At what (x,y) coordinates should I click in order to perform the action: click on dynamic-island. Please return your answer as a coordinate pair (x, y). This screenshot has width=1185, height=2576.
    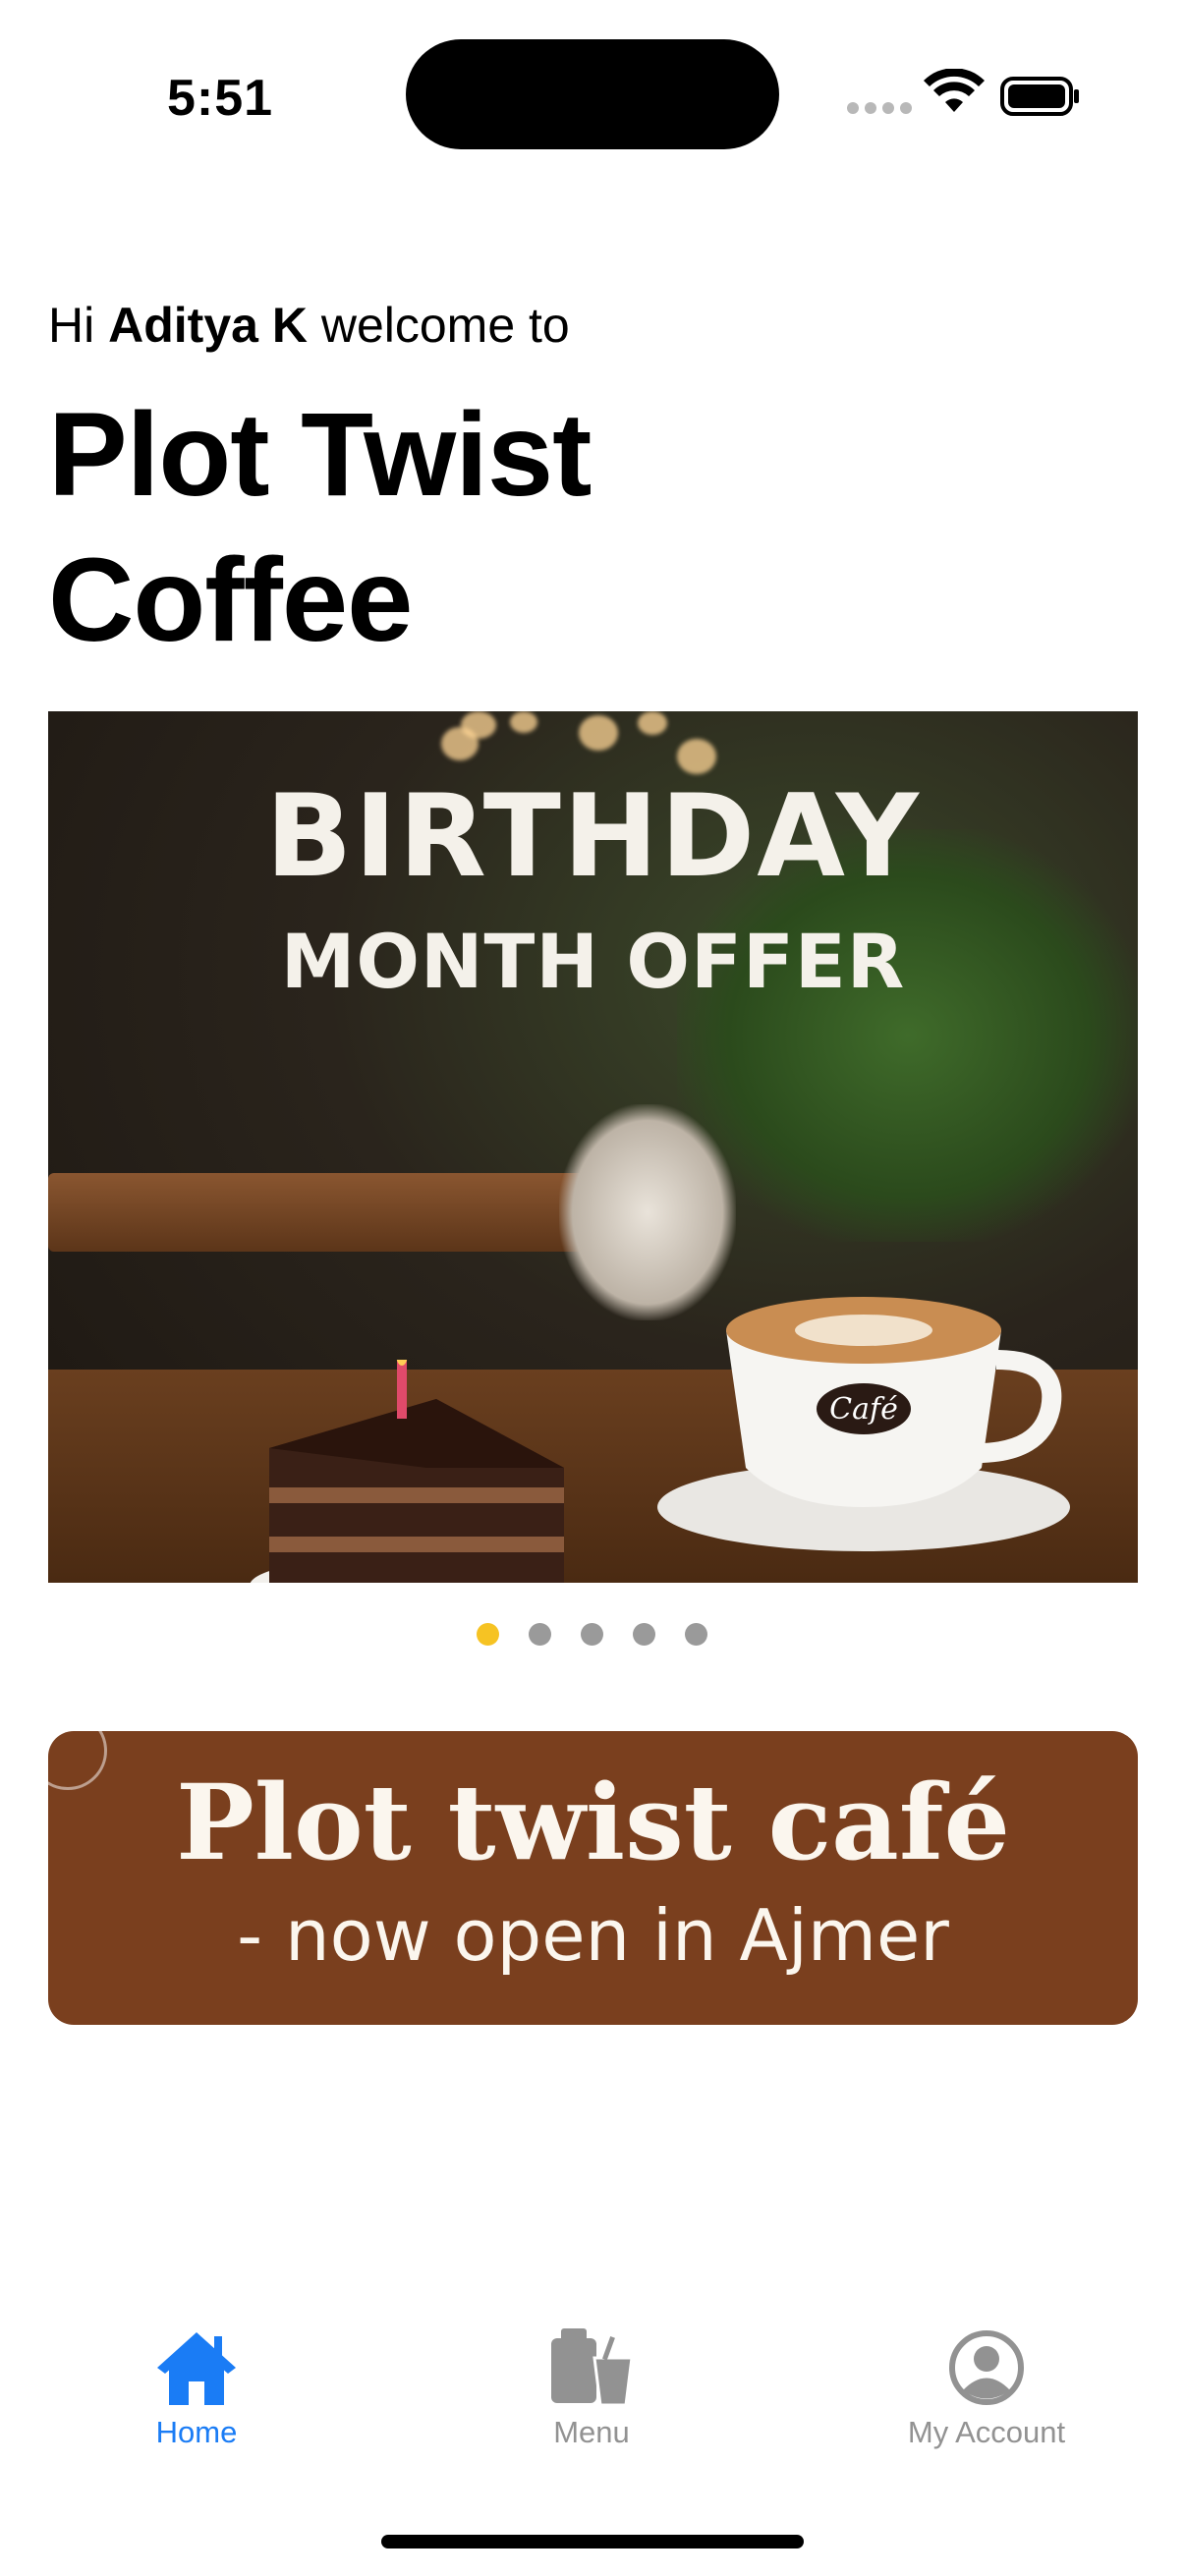
    Looking at the image, I should click on (592, 94).